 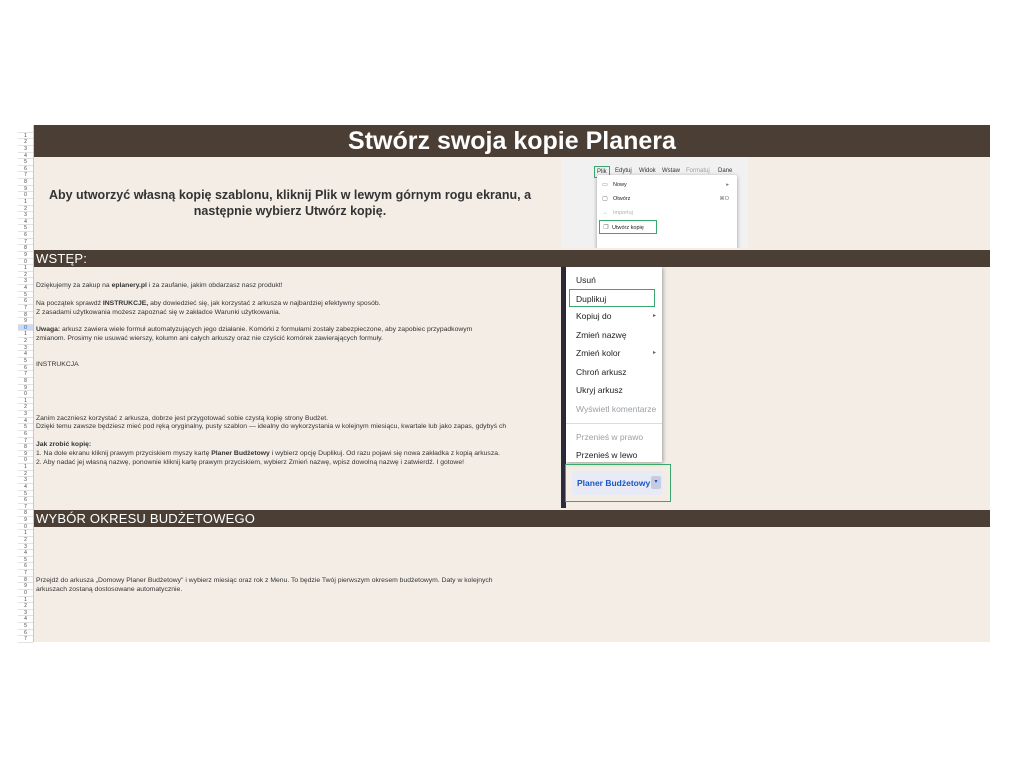 I want to click on context-item-duplicate: Duplikuj, so click(x=612, y=298).